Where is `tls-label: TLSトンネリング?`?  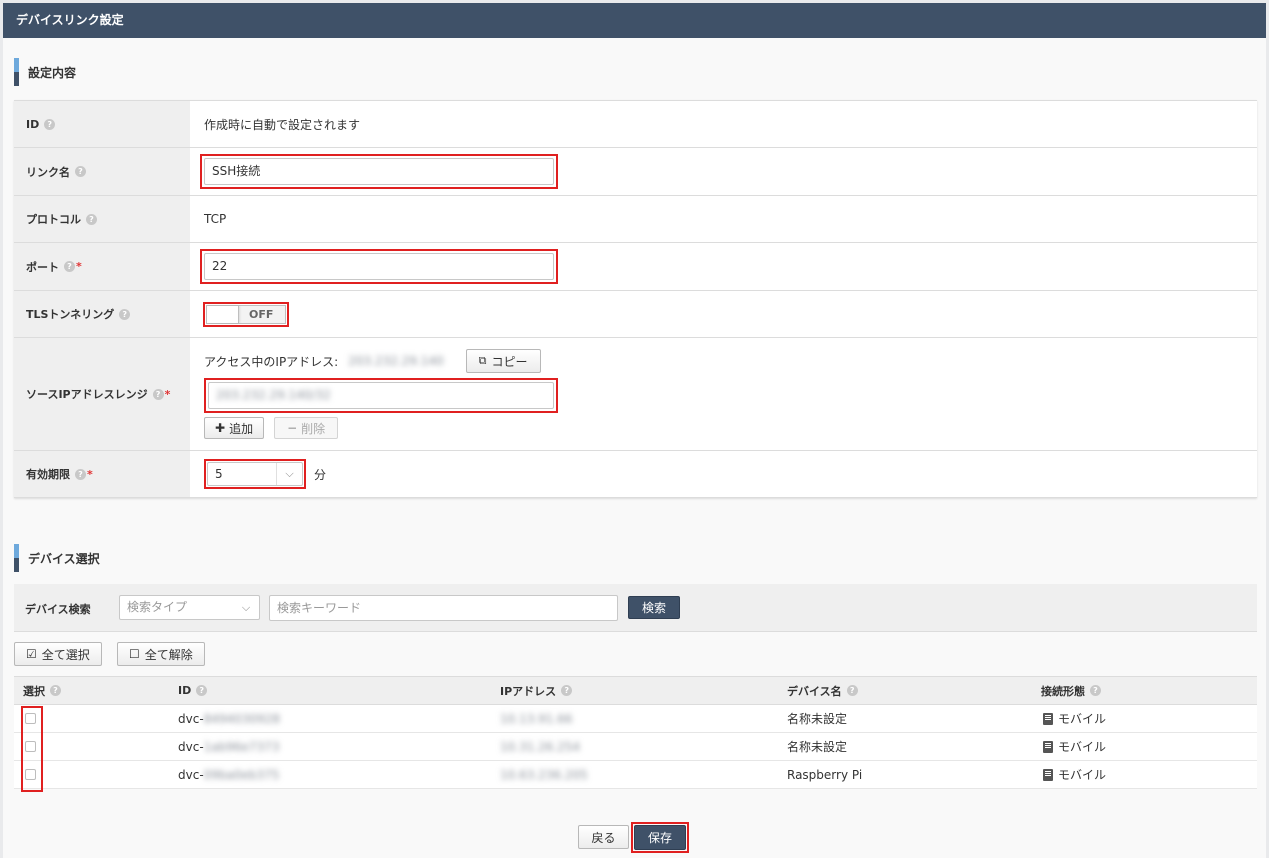 tls-label: TLSトンネリング? is located at coordinates (102, 314).